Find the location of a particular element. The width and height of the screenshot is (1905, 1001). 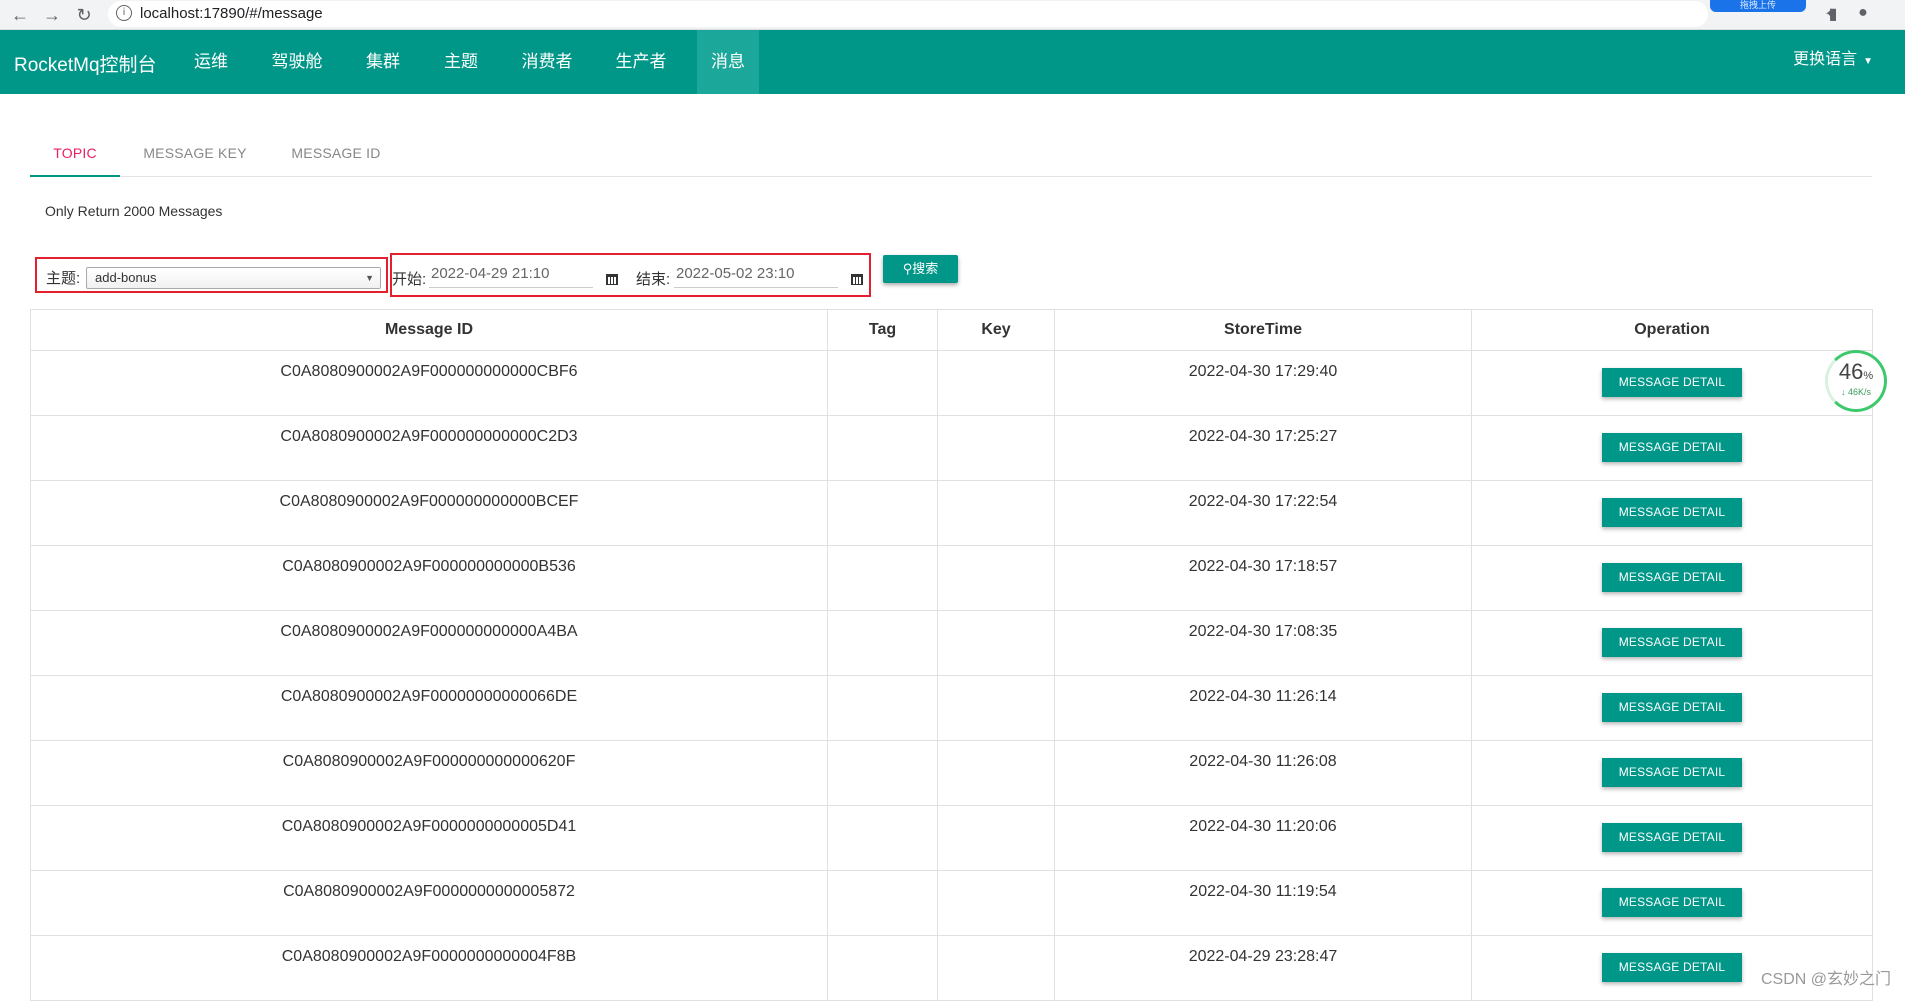

topic-label: 主题: is located at coordinates (63, 277).